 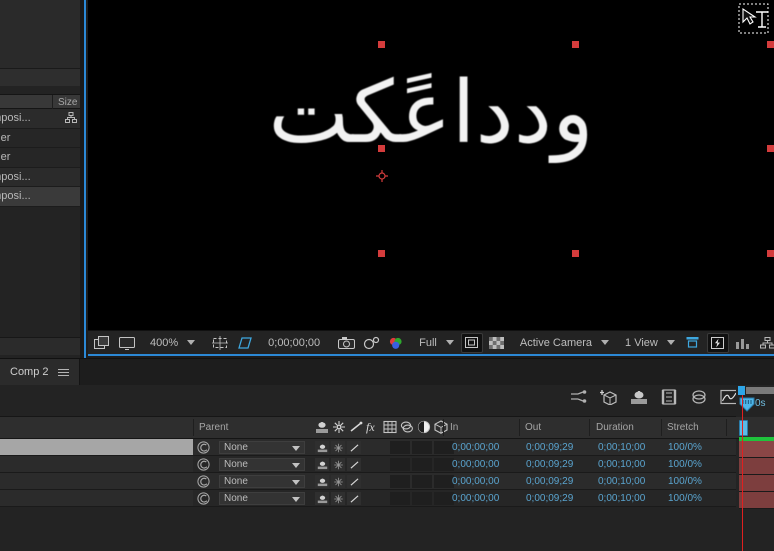 I want to click on adjustment-layer-icon, so click(x=424, y=427).